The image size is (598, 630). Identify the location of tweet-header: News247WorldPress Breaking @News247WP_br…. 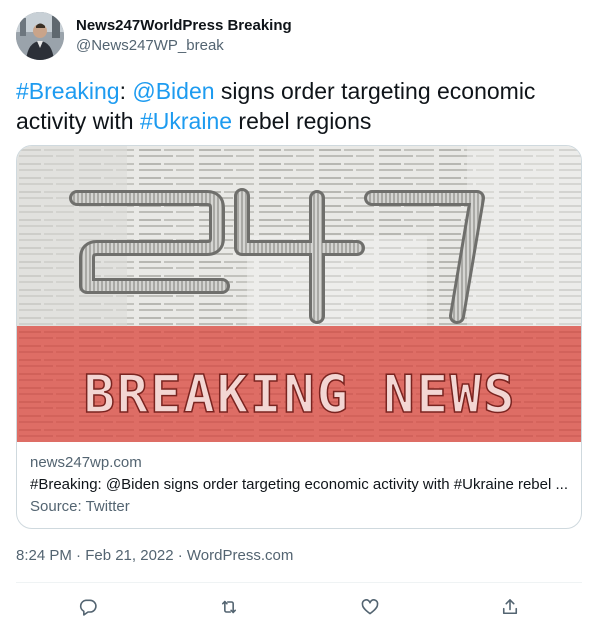
(154, 36).